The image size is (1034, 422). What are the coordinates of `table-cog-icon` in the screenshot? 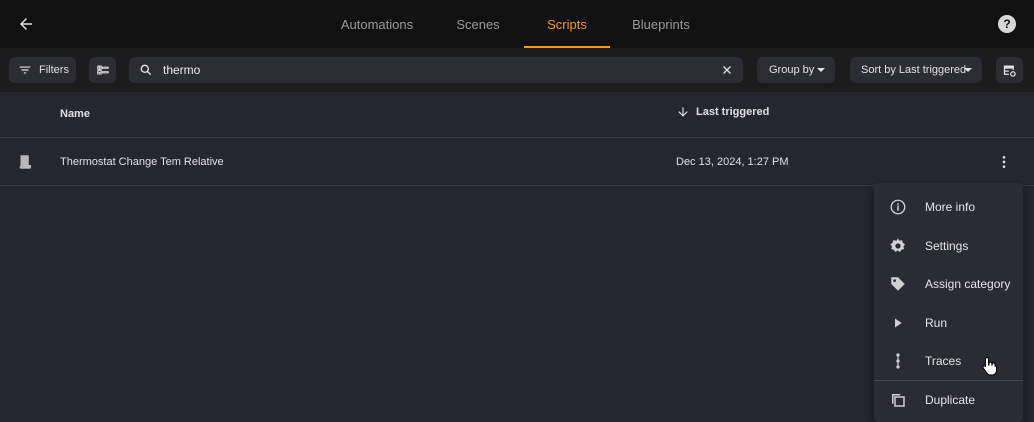 It's located at (1009, 71).